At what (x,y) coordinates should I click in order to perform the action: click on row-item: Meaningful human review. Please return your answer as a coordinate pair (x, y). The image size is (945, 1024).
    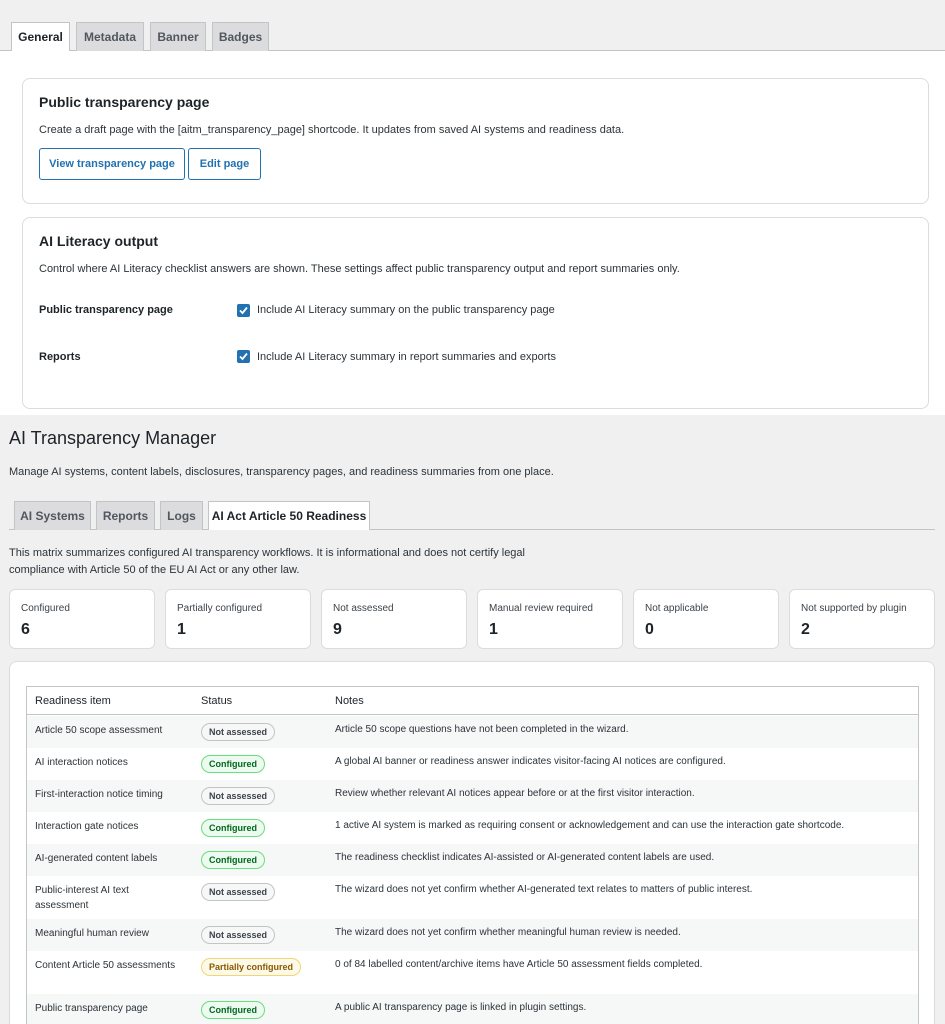
    Looking at the image, I should click on (92, 933).